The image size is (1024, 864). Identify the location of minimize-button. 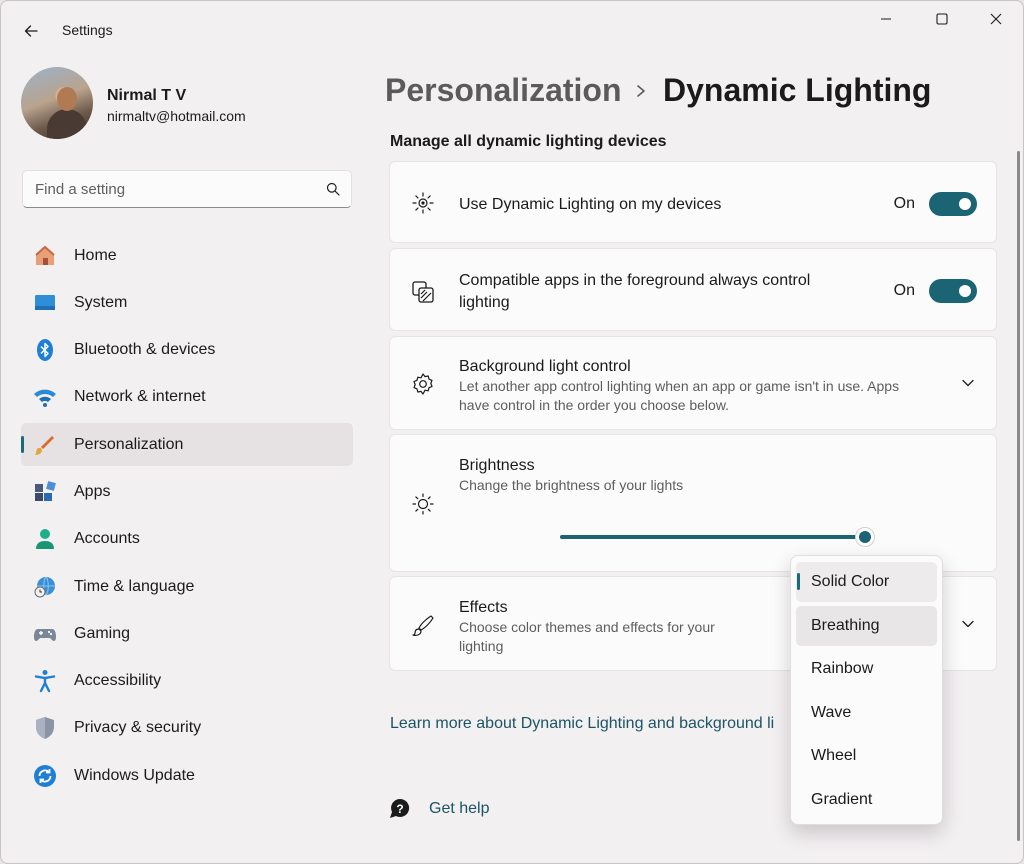
(886, 19).